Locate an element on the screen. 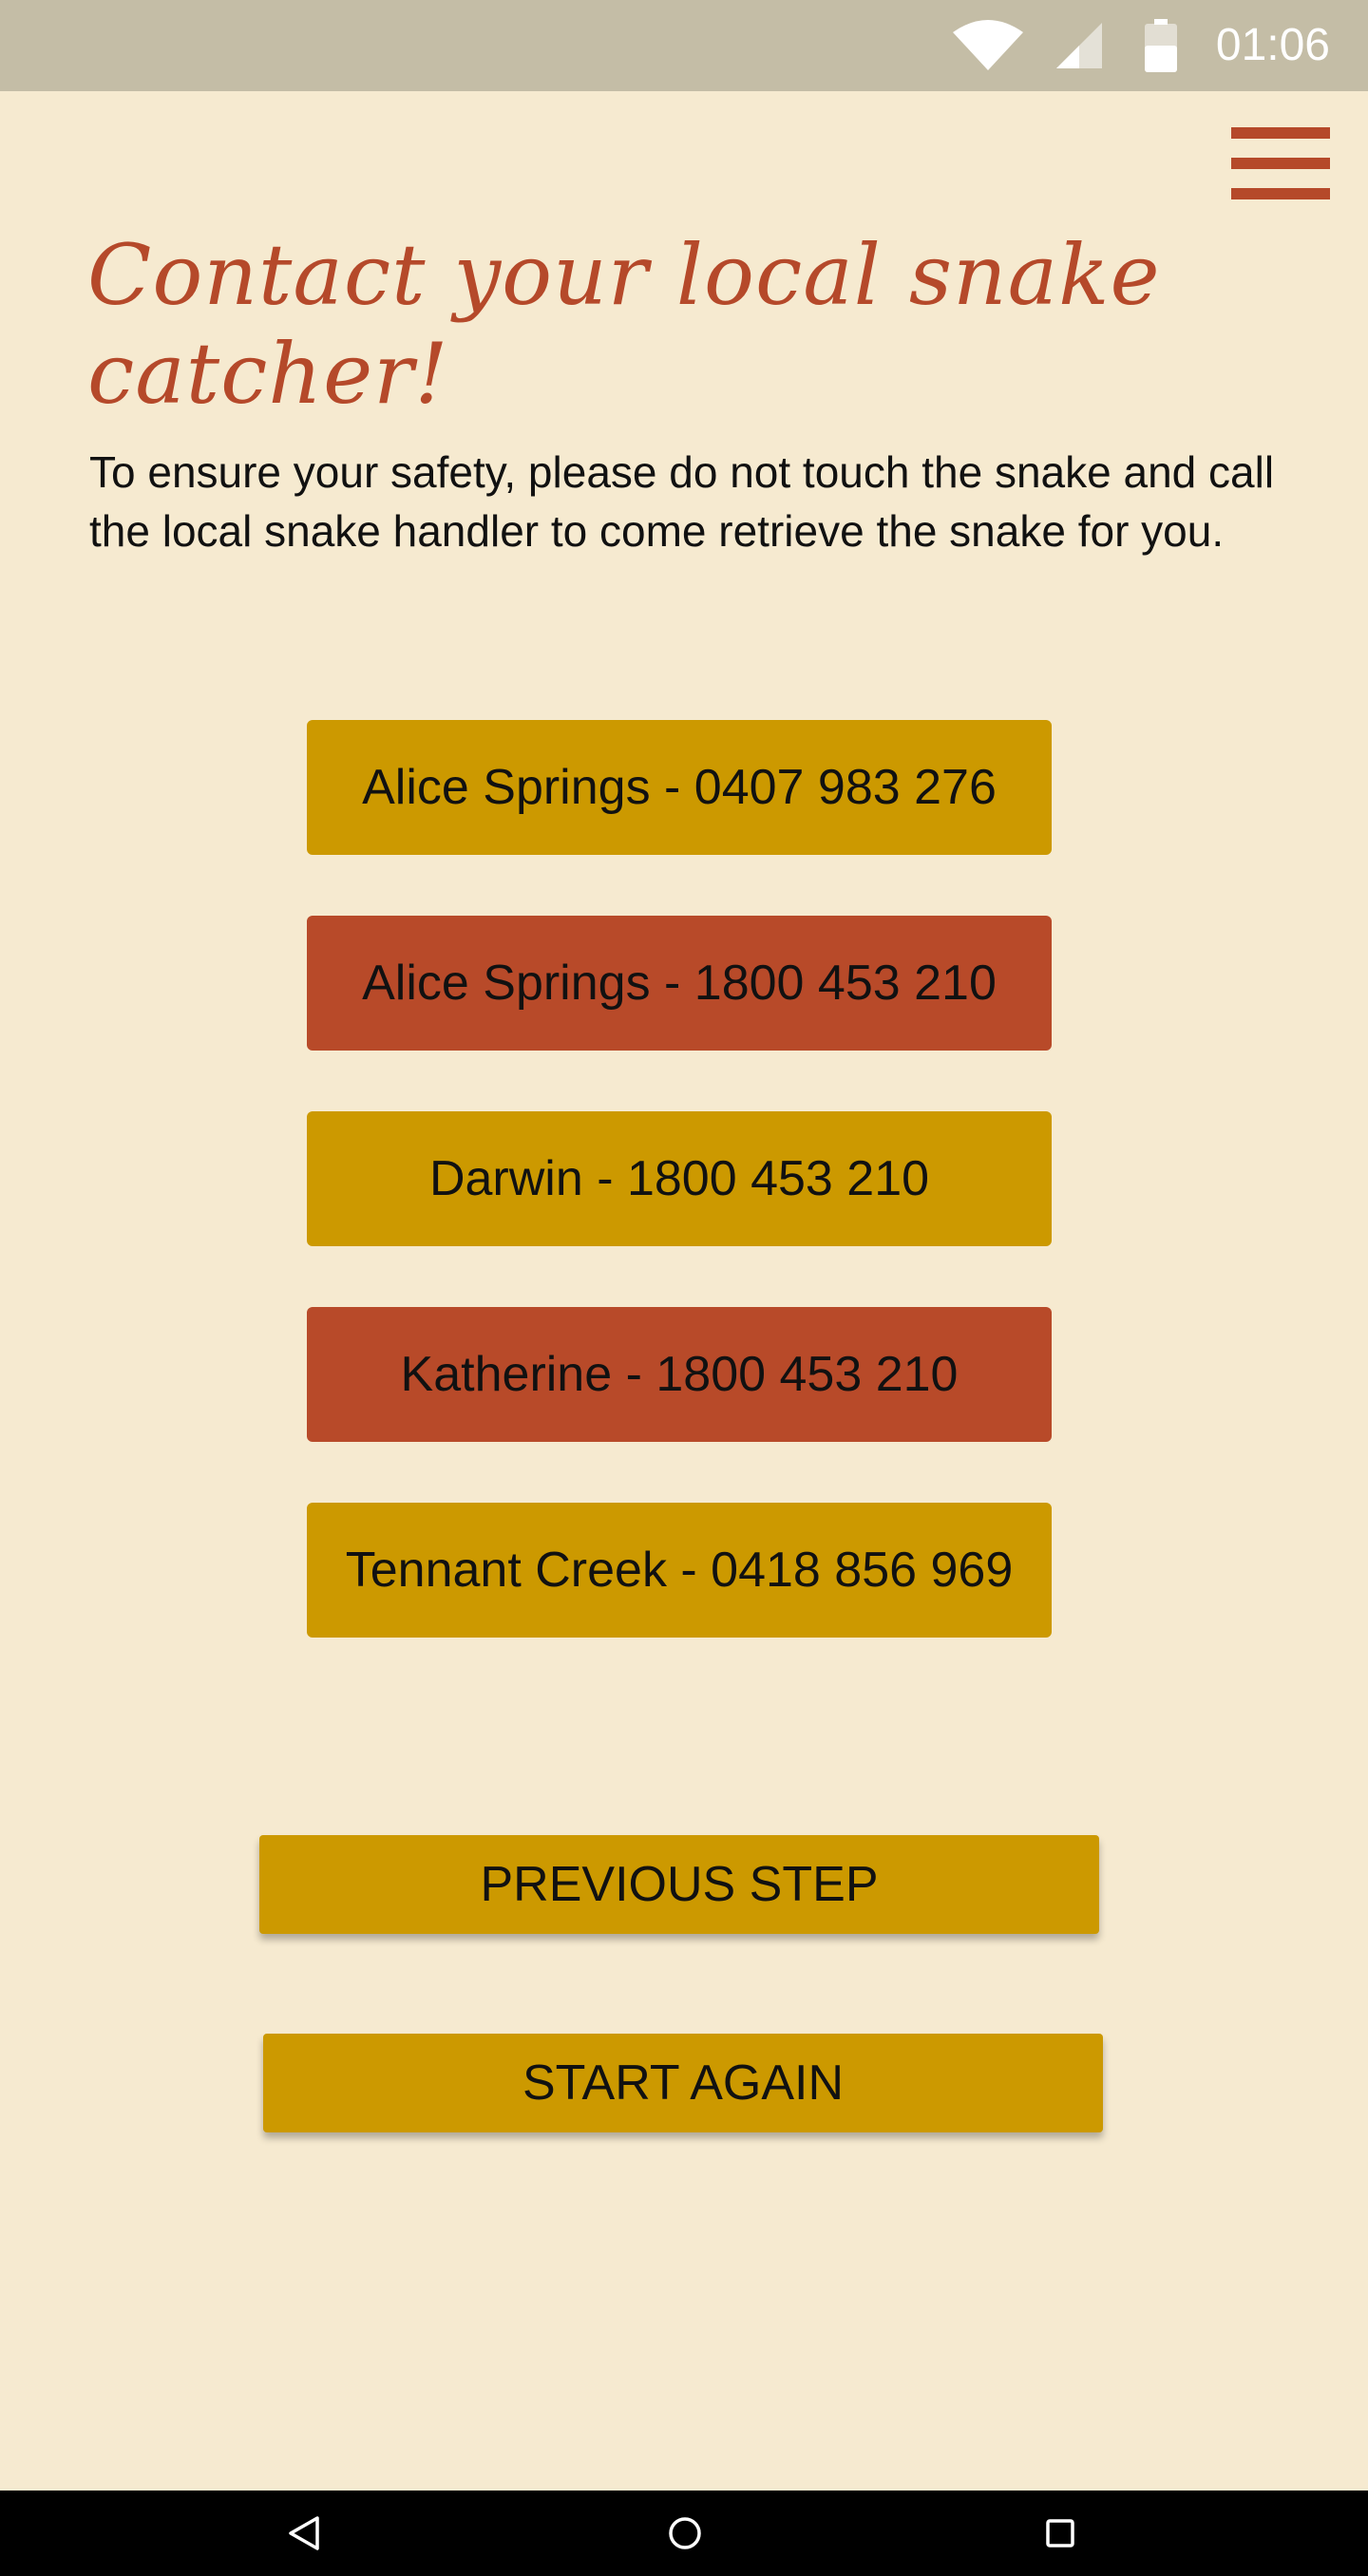  status-time: 01:06 is located at coordinates (1272, 45).